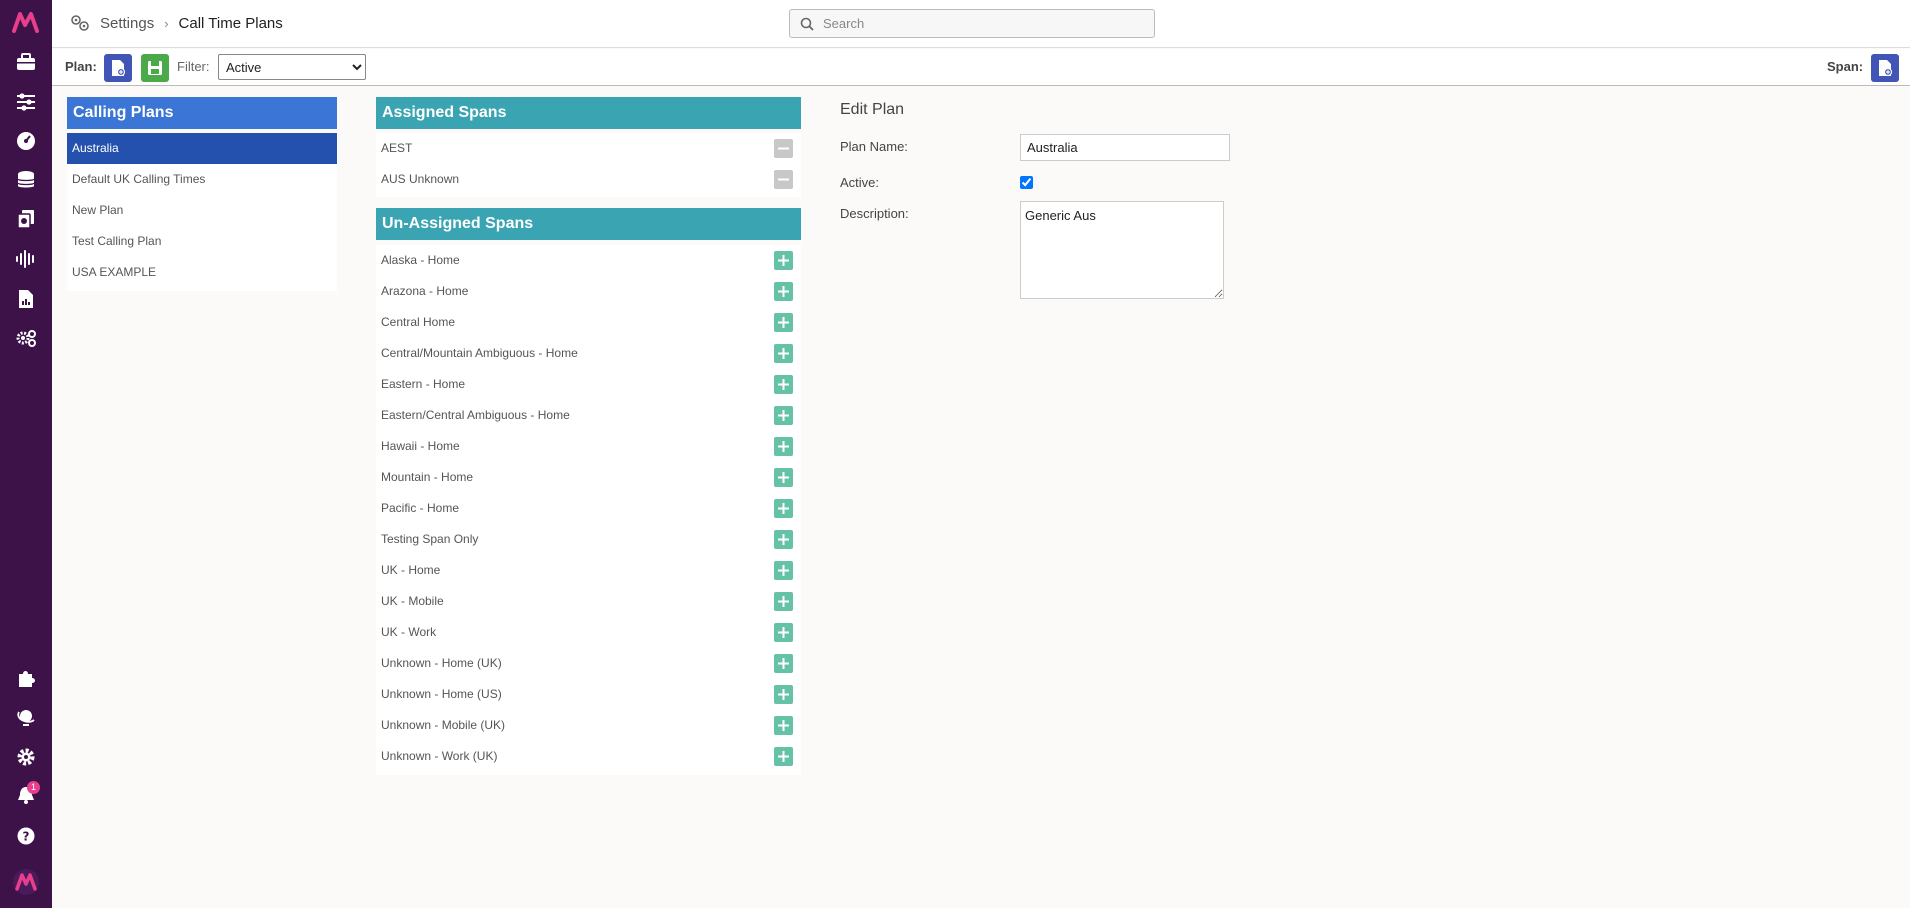 This screenshot has width=1910, height=908. What do you see at coordinates (588, 756) in the screenshot?
I see `unassigned-span-row: Unknown - Work (UK)` at bounding box center [588, 756].